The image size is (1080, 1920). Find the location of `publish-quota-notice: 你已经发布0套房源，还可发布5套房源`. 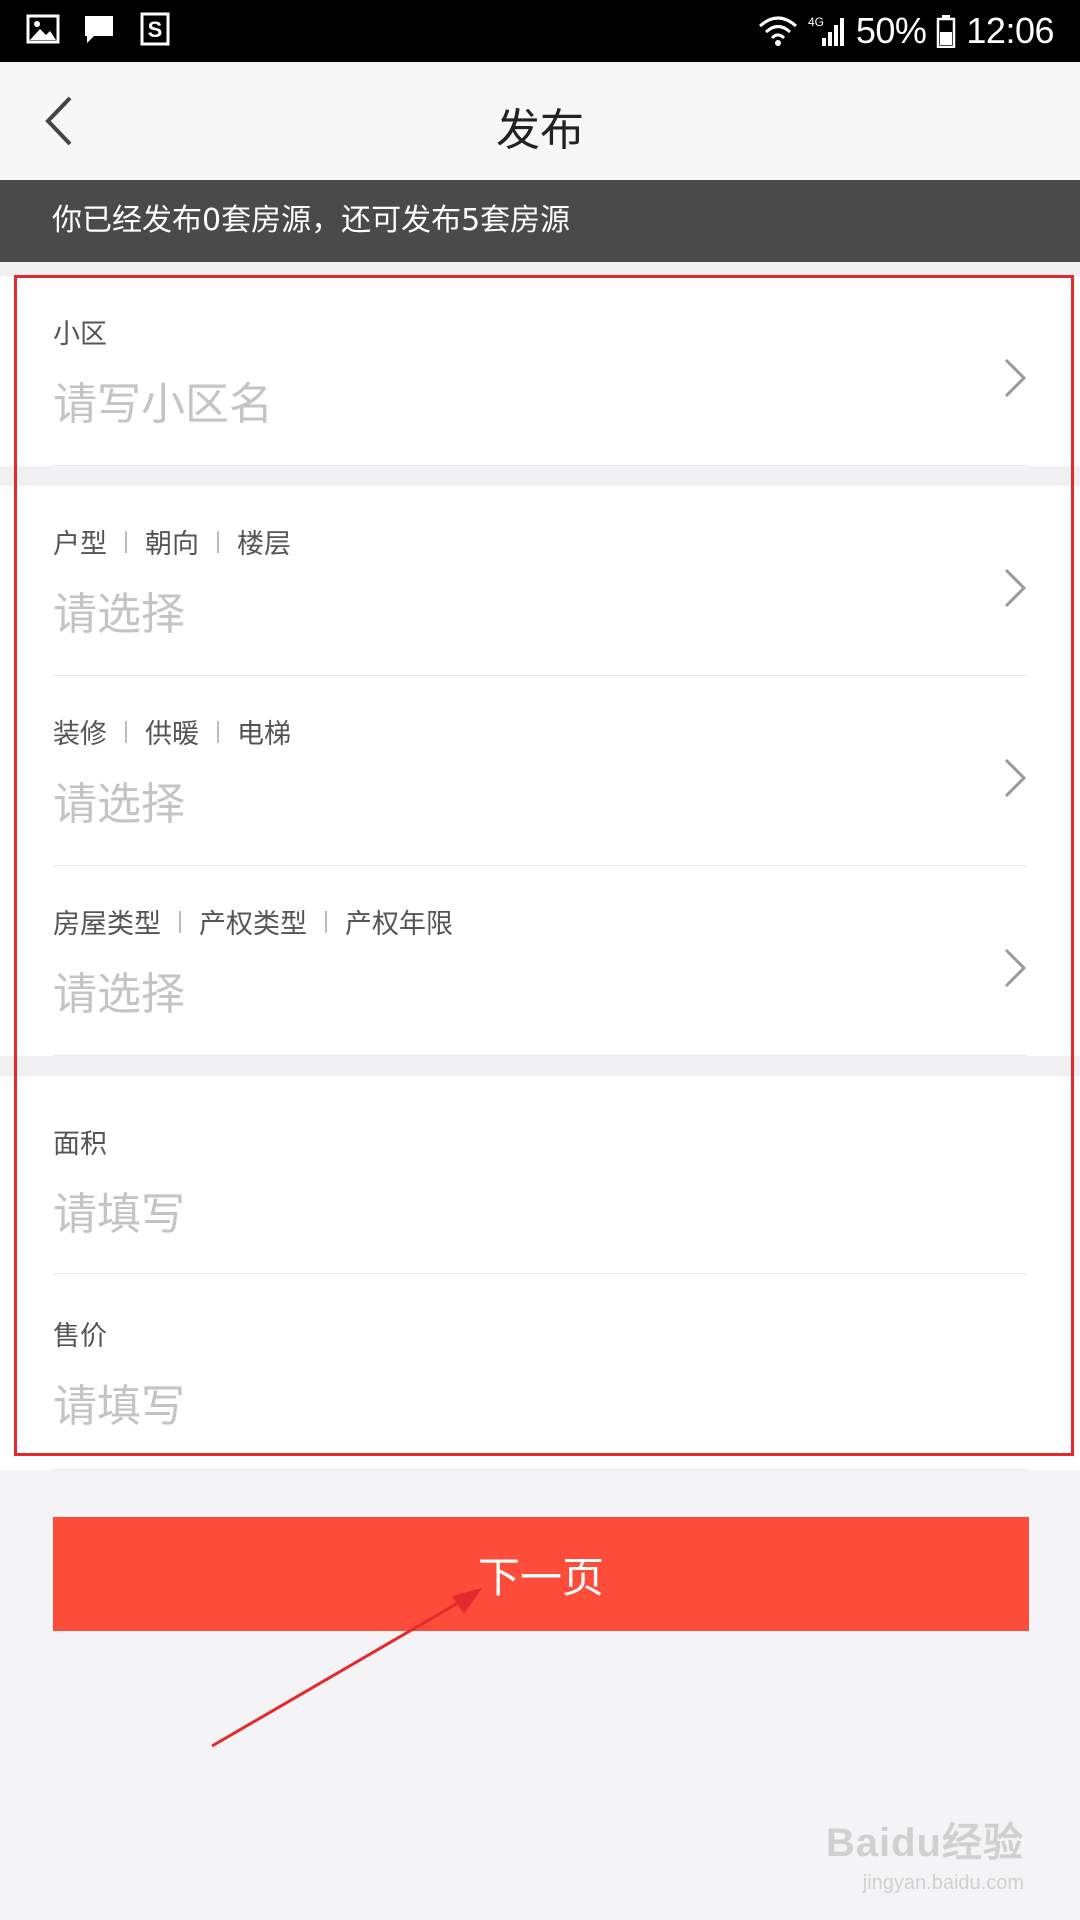

publish-quota-notice: 你已经发布0套房源，还可发布5套房源 is located at coordinates (540, 221).